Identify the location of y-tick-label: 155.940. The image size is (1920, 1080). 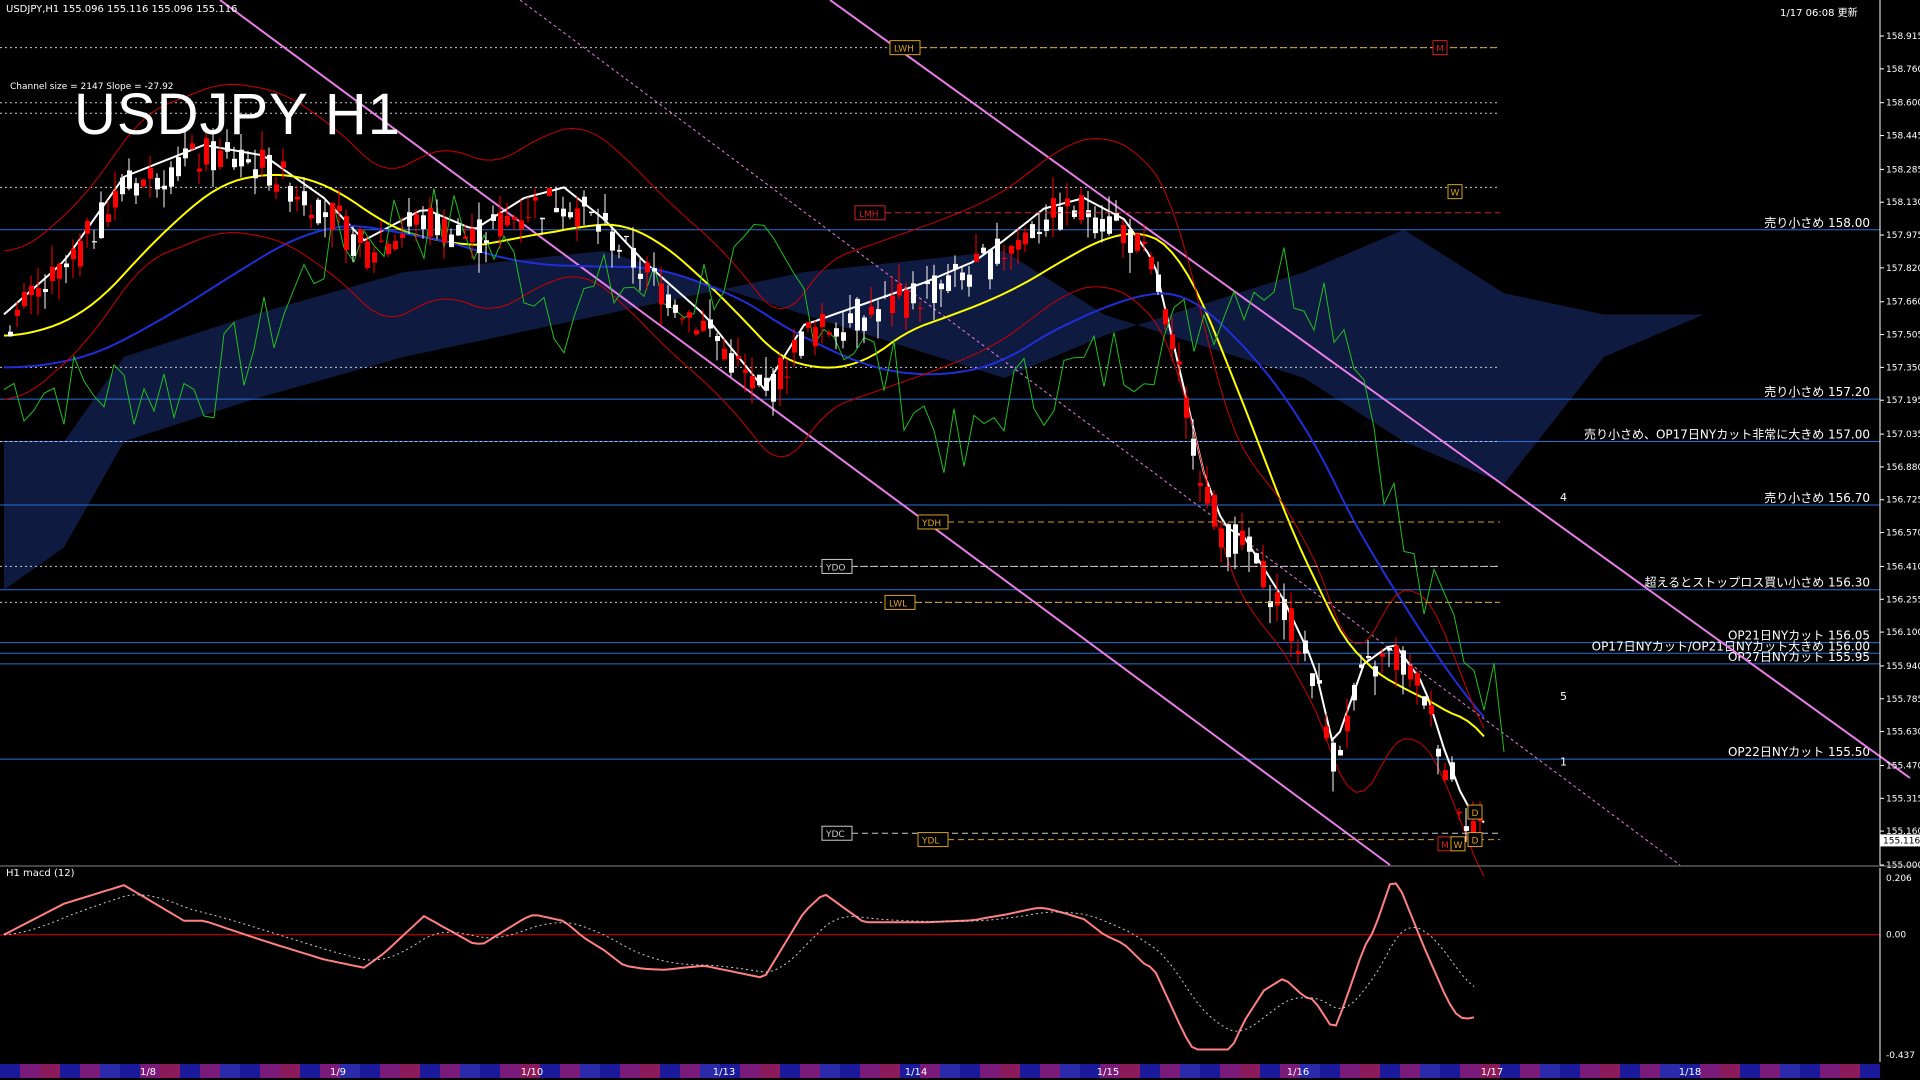
(1903, 667).